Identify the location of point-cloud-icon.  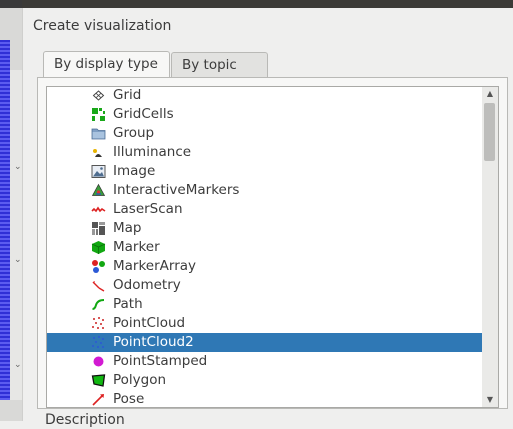
(98, 323).